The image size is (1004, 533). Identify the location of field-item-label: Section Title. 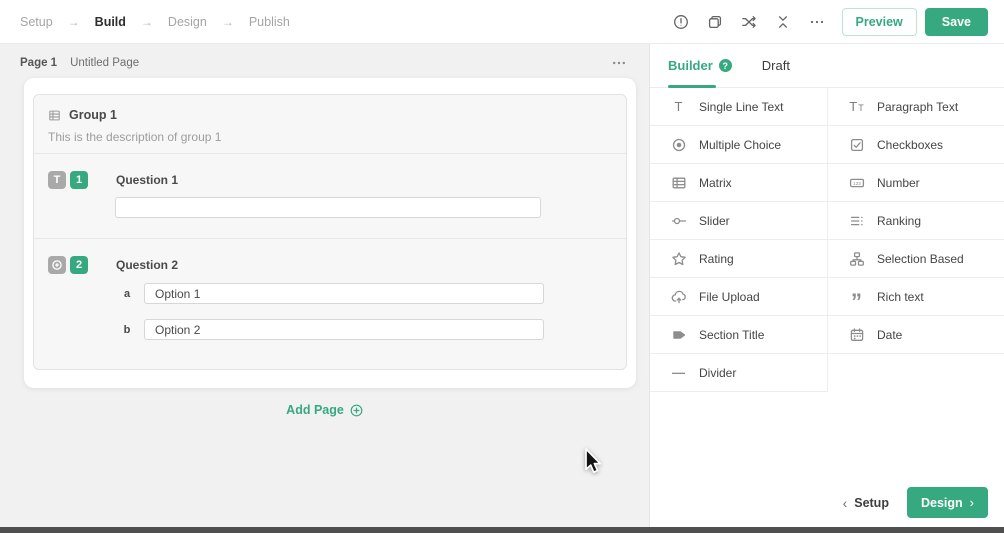
(732, 334).